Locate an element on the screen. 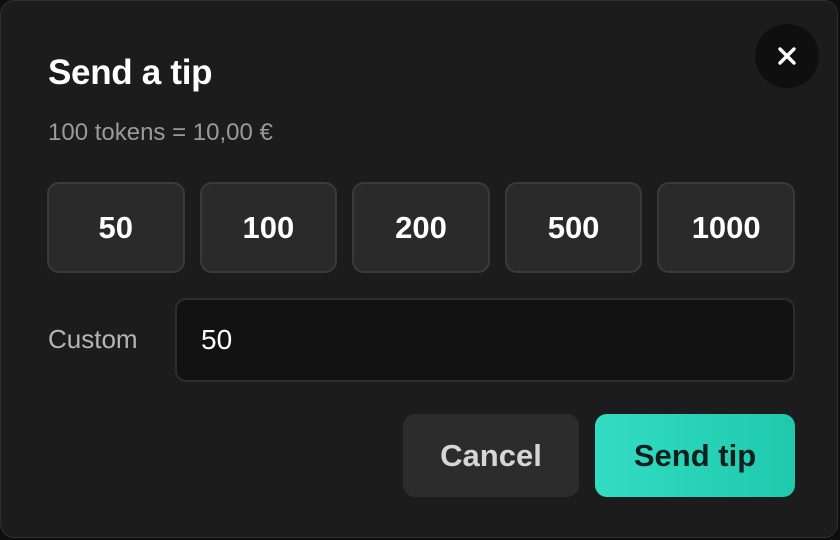  amount-button-1000: 1000 is located at coordinates (726, 227).